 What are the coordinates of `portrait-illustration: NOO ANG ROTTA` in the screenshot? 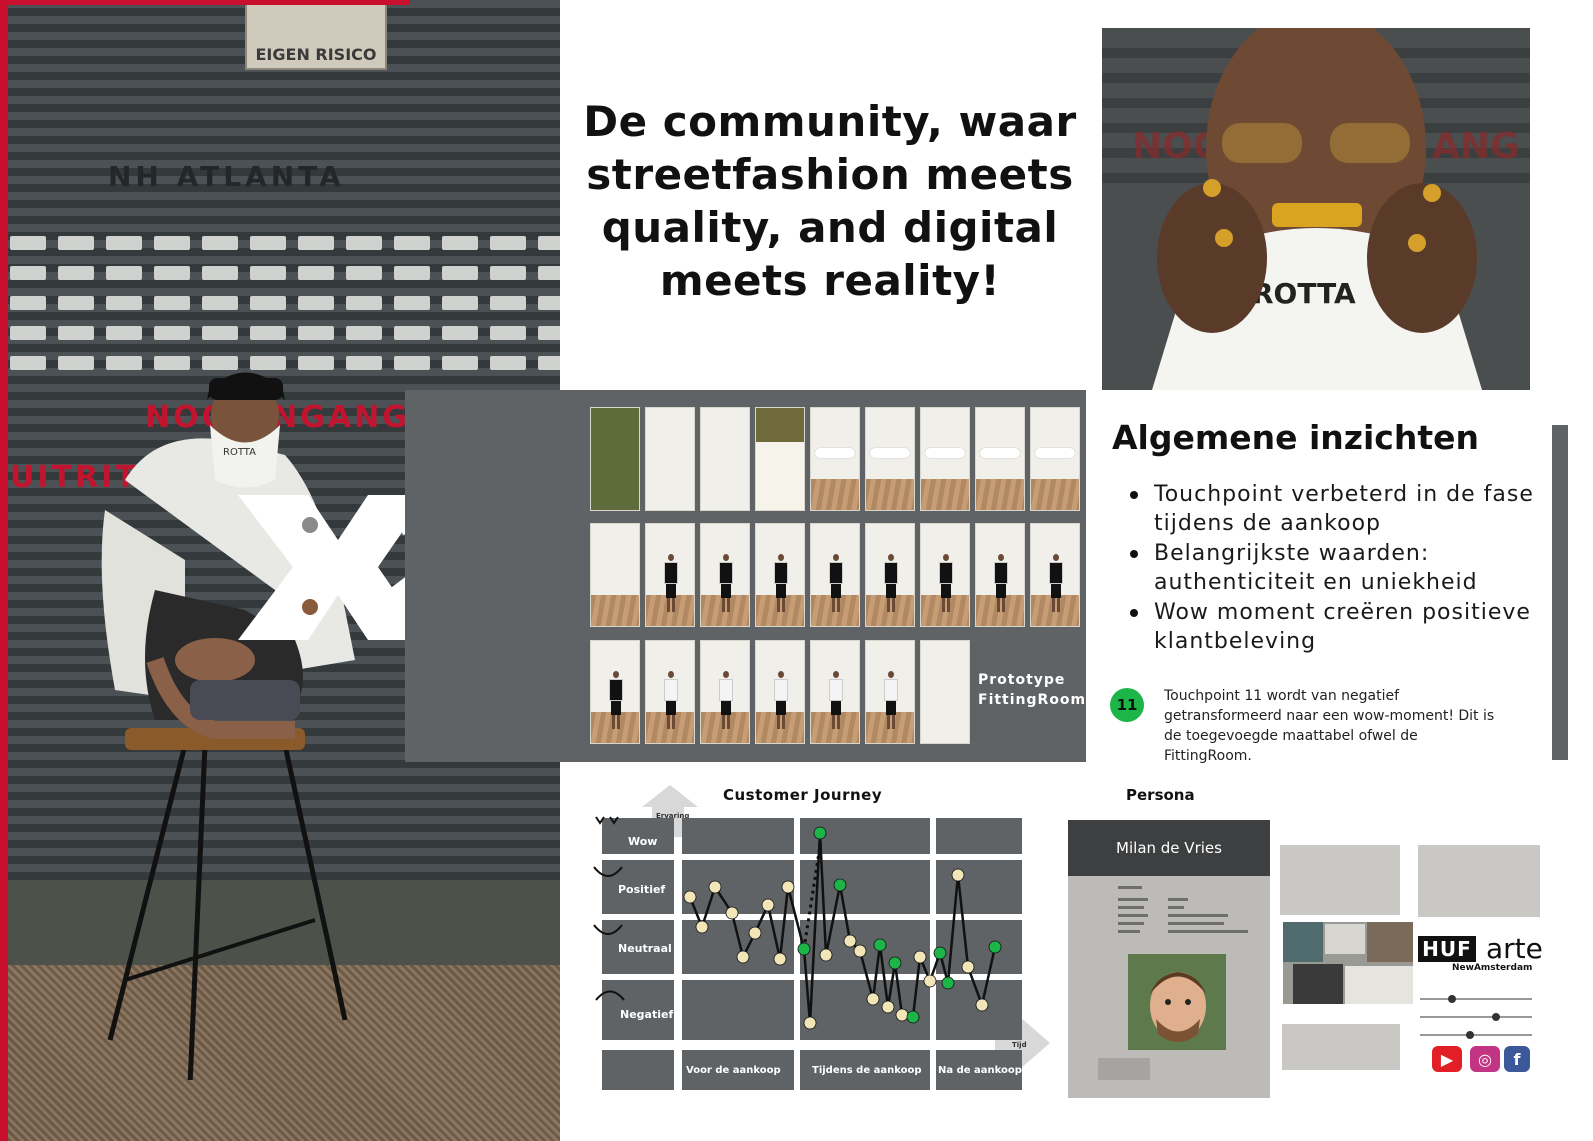 It's located at (1316, 209).